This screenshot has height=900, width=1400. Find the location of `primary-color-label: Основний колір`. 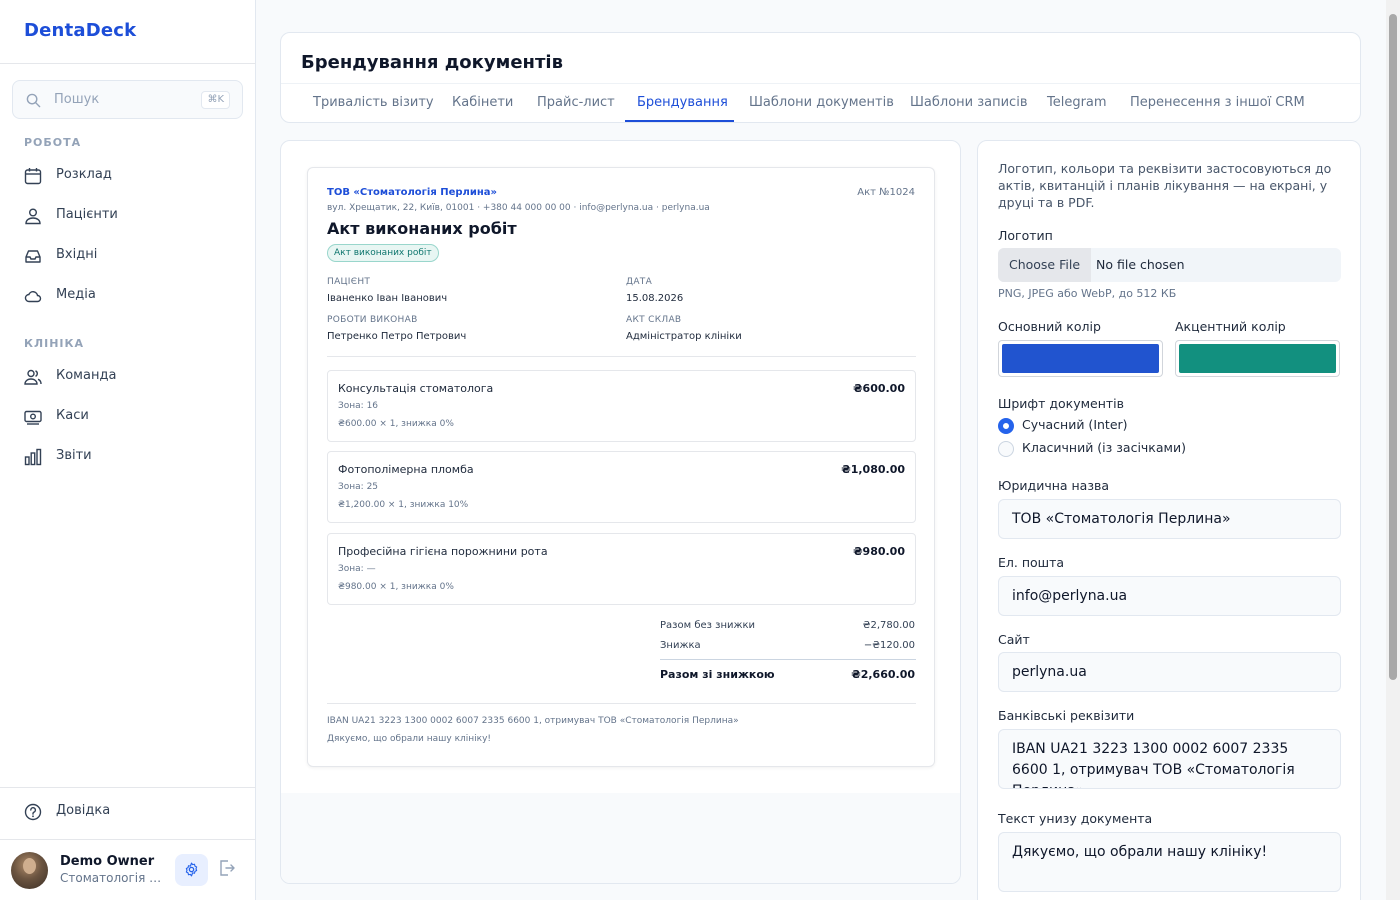

primary-color-label: Основний колір is located at coordinates (1049, 326).